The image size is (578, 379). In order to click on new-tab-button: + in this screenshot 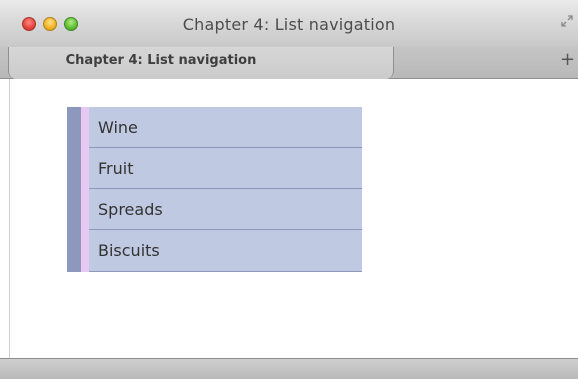, I will do `click(567, 60)`.